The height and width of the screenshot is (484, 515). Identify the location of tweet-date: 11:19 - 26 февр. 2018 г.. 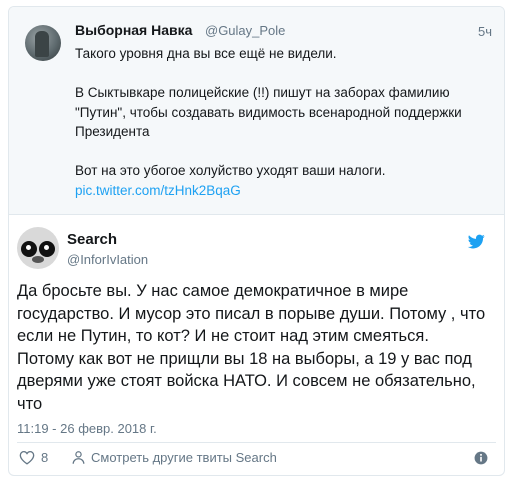
(87, 428).